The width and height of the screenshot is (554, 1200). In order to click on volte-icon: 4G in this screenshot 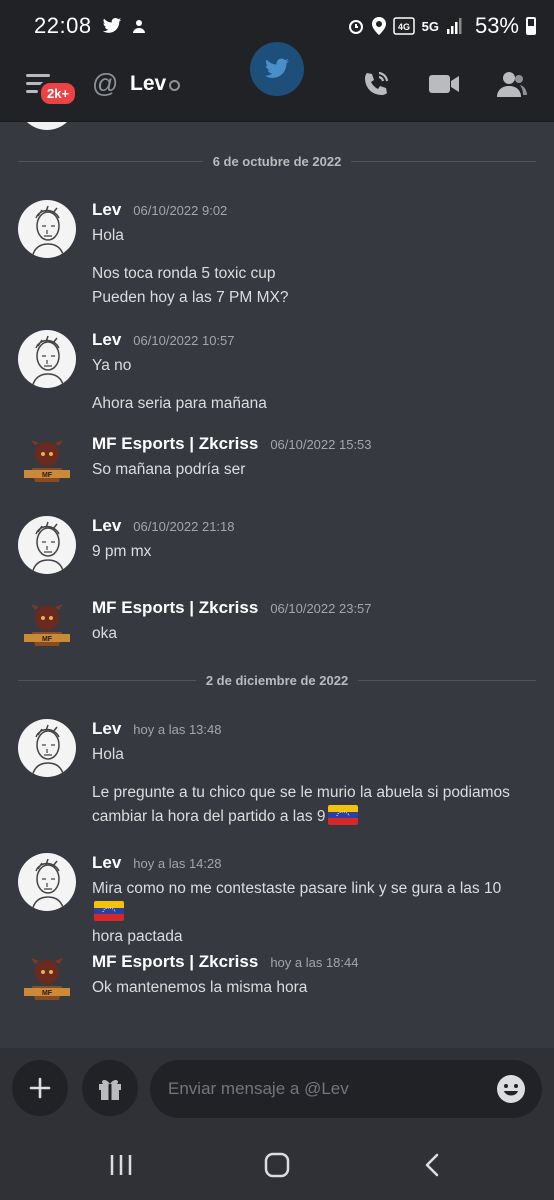, I will do `click(403, 26)`.